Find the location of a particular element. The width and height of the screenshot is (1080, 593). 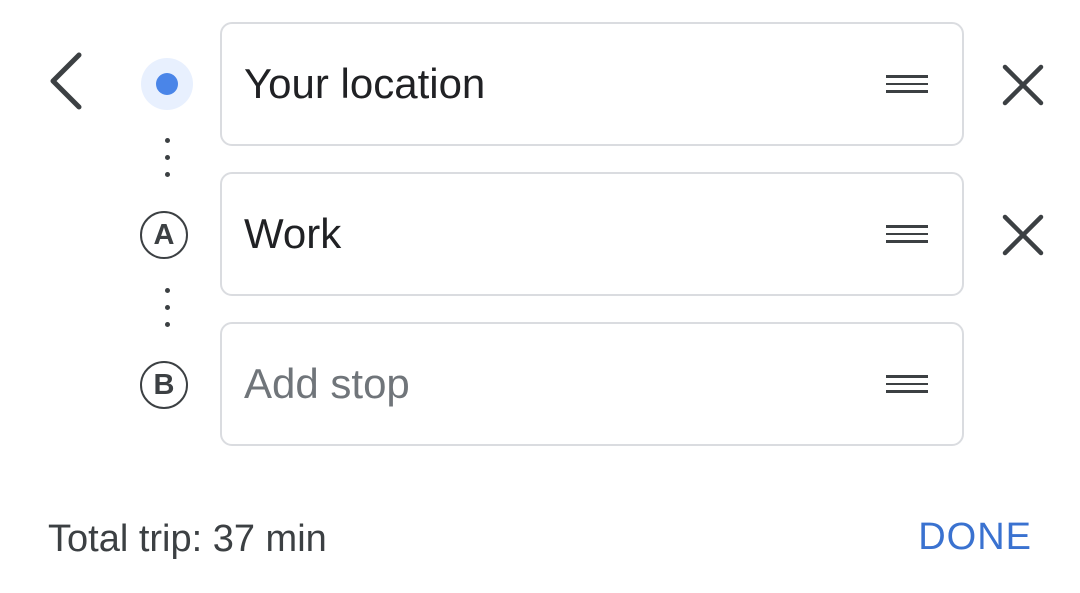

stop-a-marker: A is located at coordinates (164, 235).